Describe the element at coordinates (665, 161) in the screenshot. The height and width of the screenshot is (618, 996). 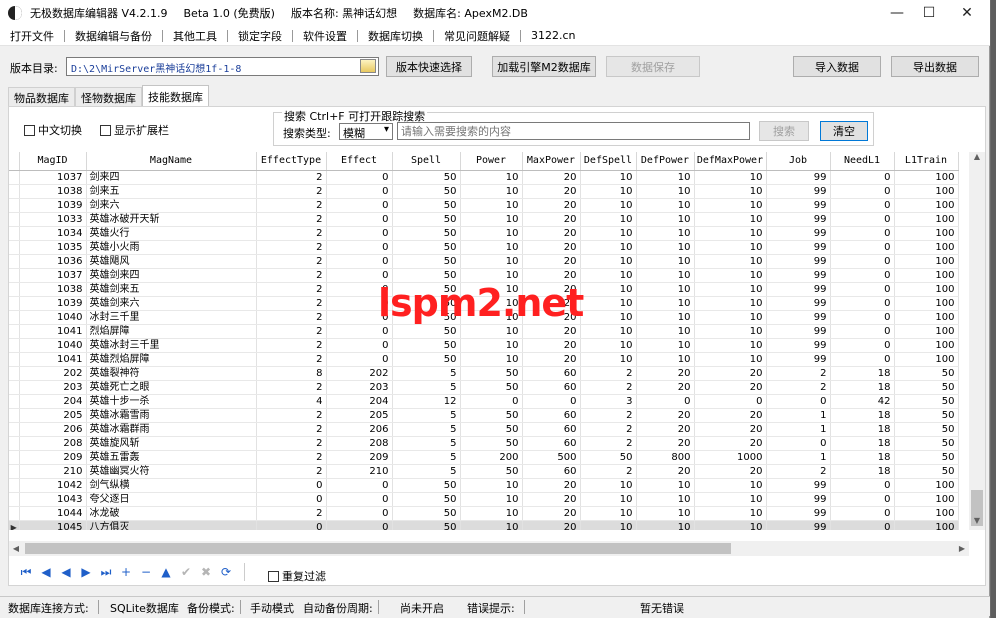
I see `column-header-defpower: DefPower` at that location.